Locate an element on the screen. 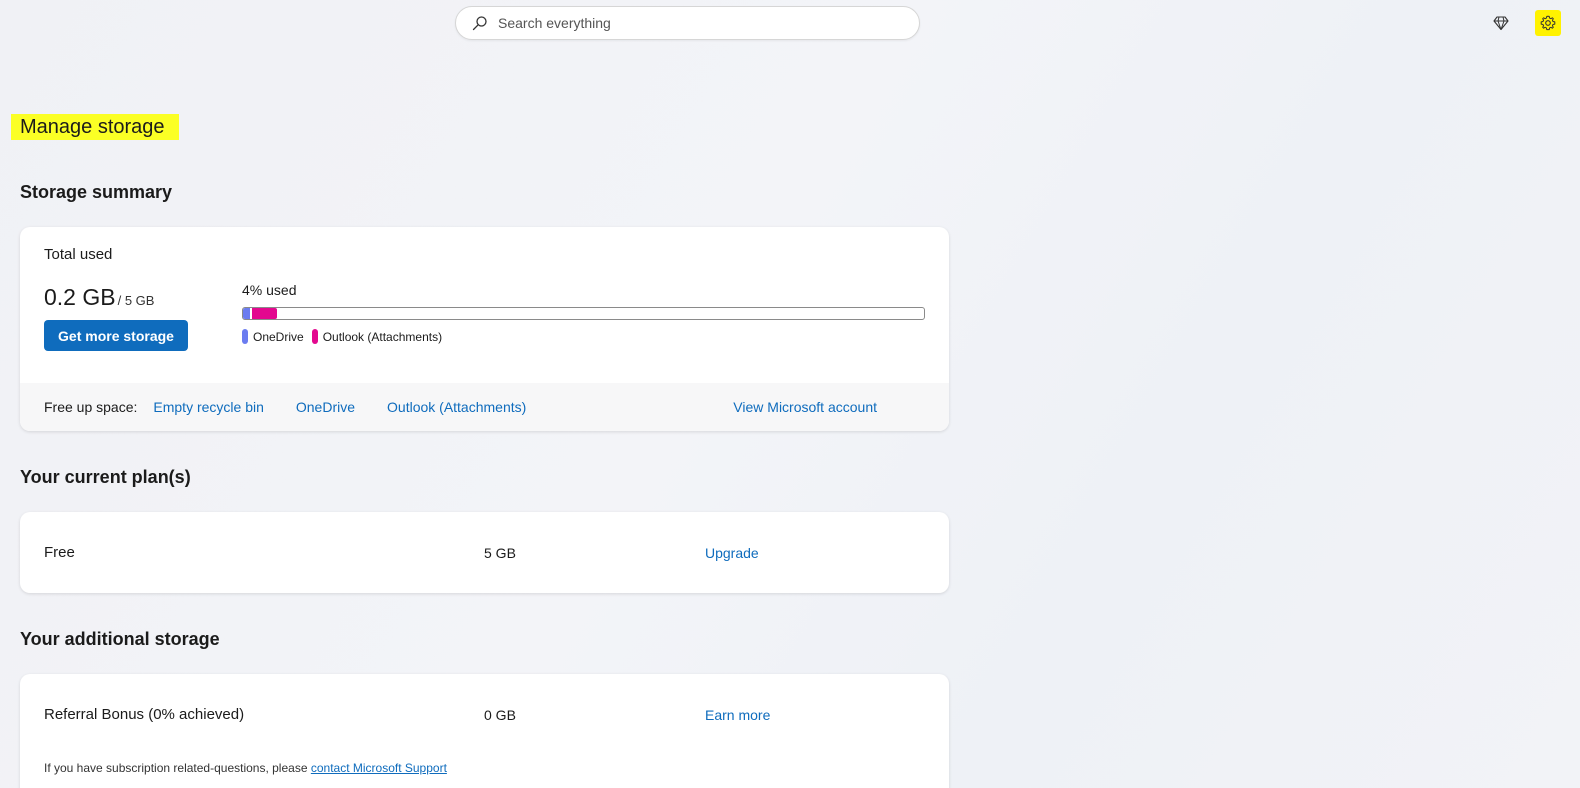 The image size is (1580, 788). referral-bonus-name: Referral Bonus (0% achieved) is located at coordinates (144, 714).